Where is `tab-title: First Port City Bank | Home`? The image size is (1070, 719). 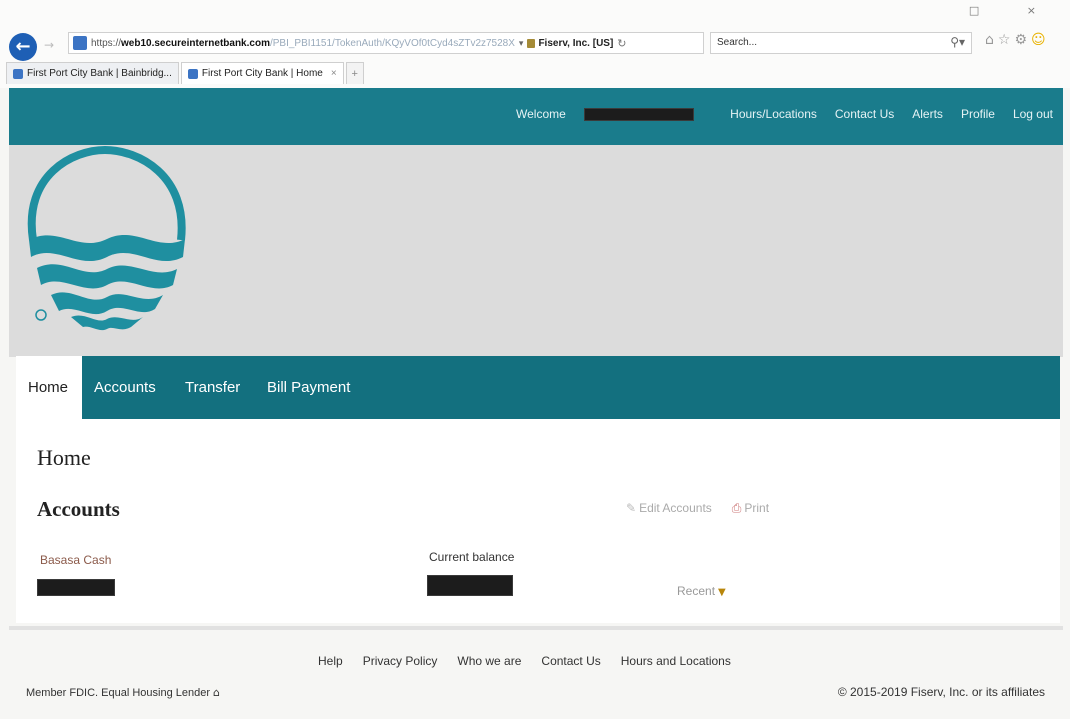
tab-title: First Port City Bank | Home is located at coordinates (262, 73).